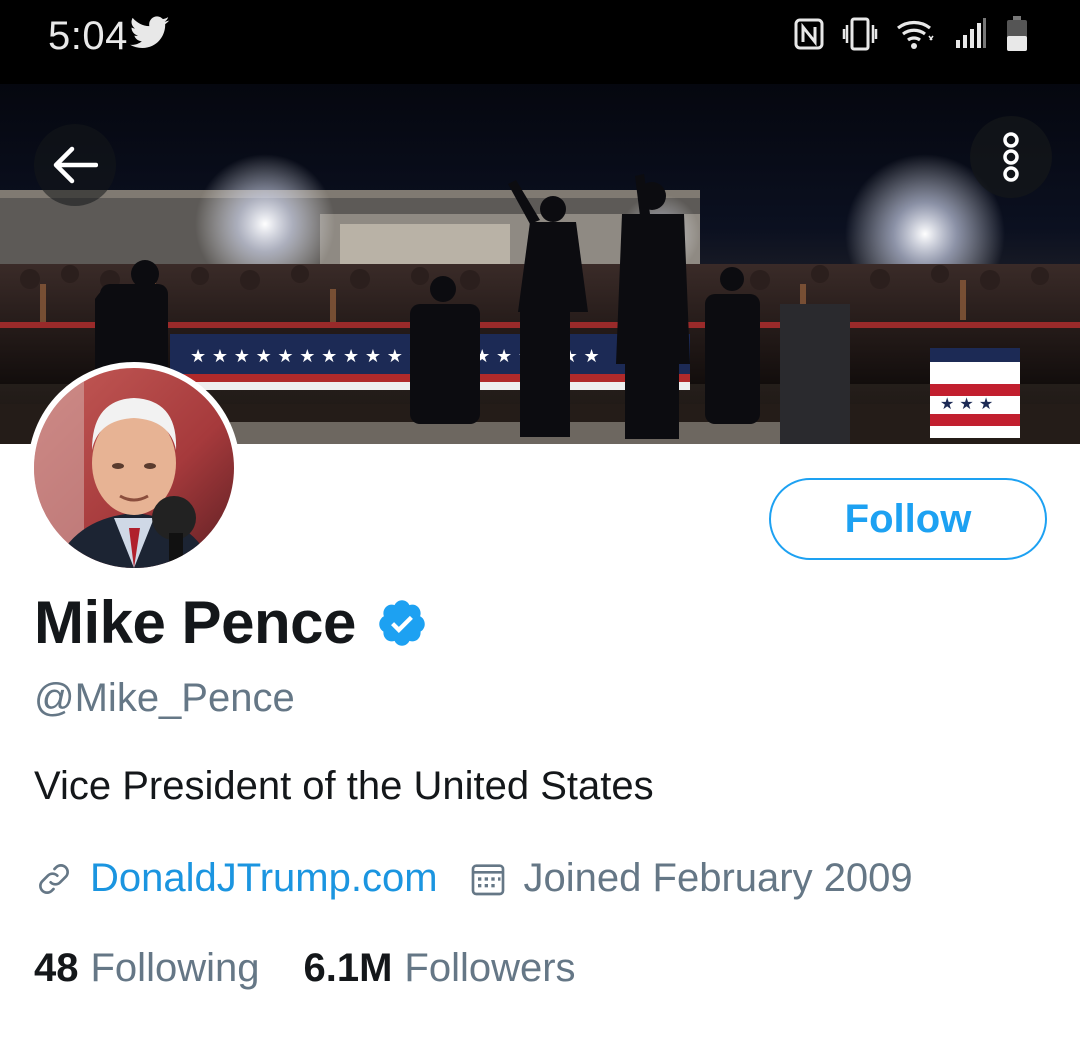 This screenshot has height=1049, width=1080. What do you see at coordinates (195, 622) in the screenshot?
I see `display-name: Mike Pence` at bounding box center [195, 622].